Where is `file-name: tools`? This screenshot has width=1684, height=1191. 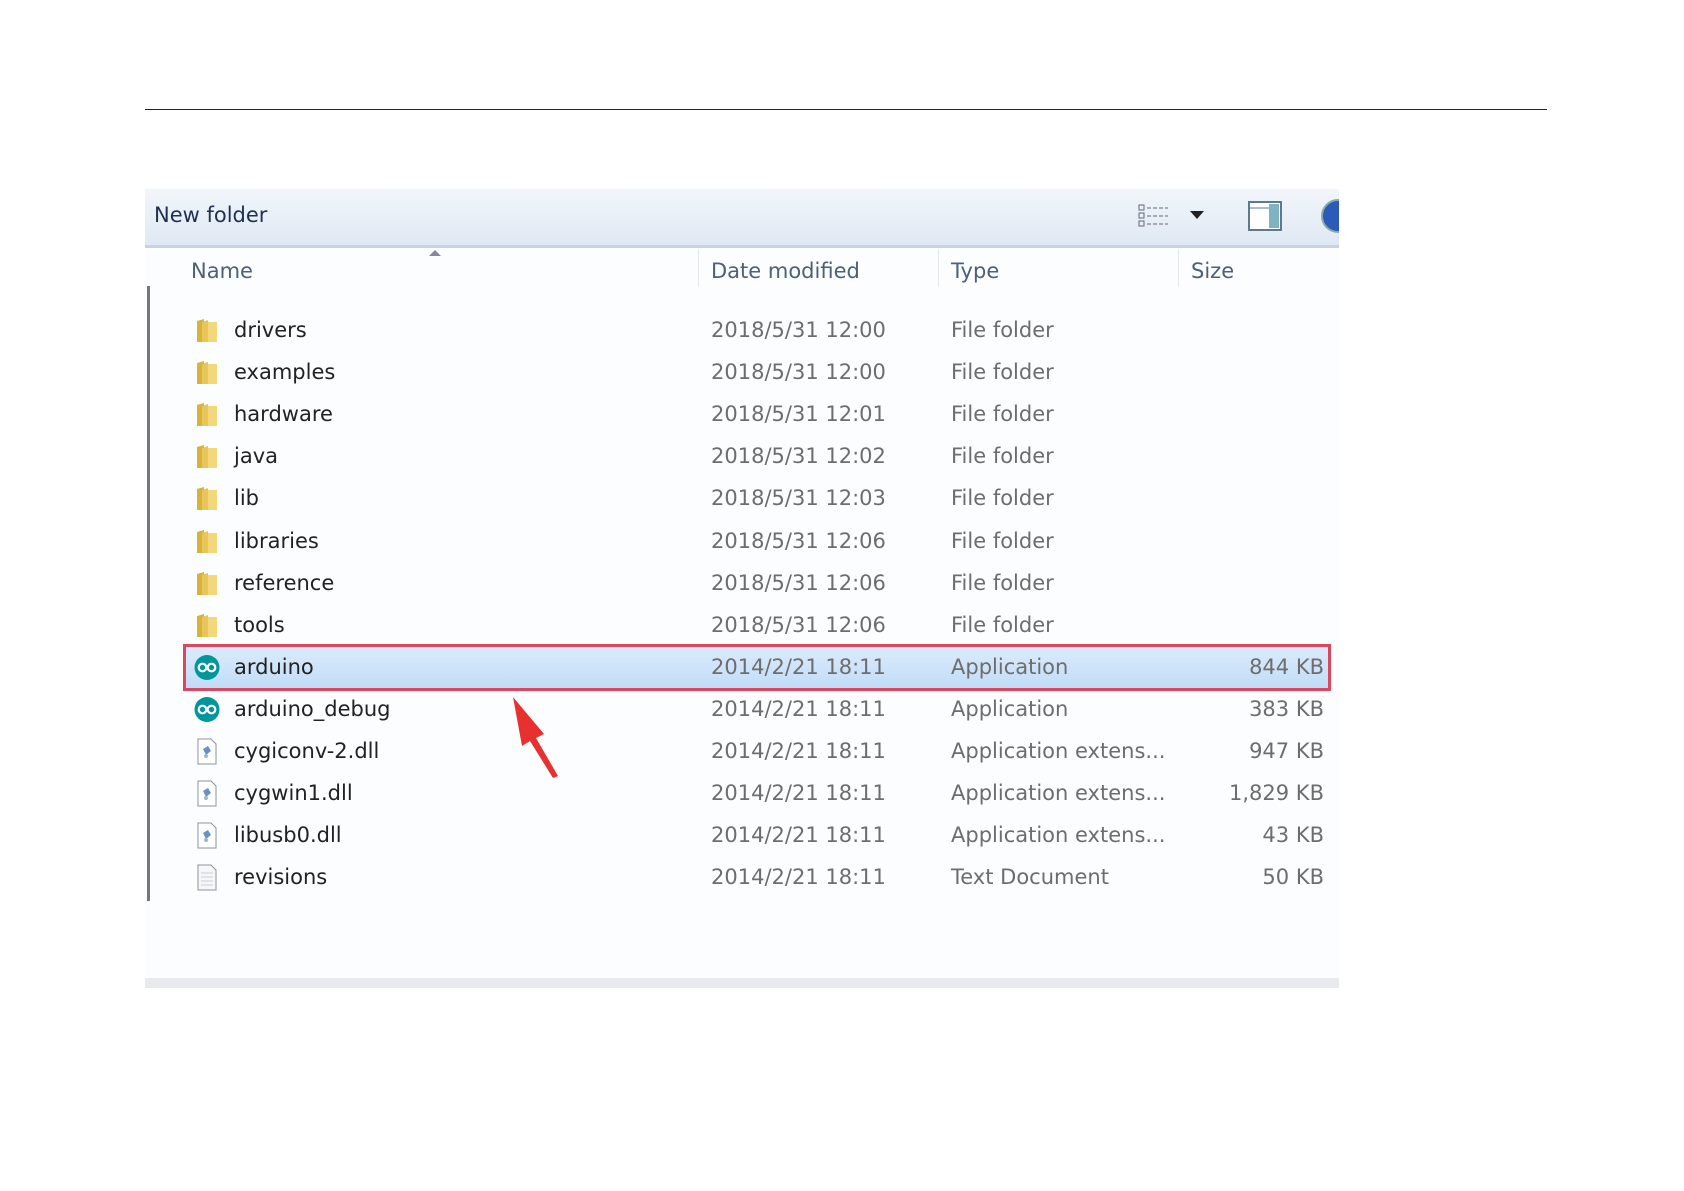 file-name: tools is located at coordinates (259, 624).